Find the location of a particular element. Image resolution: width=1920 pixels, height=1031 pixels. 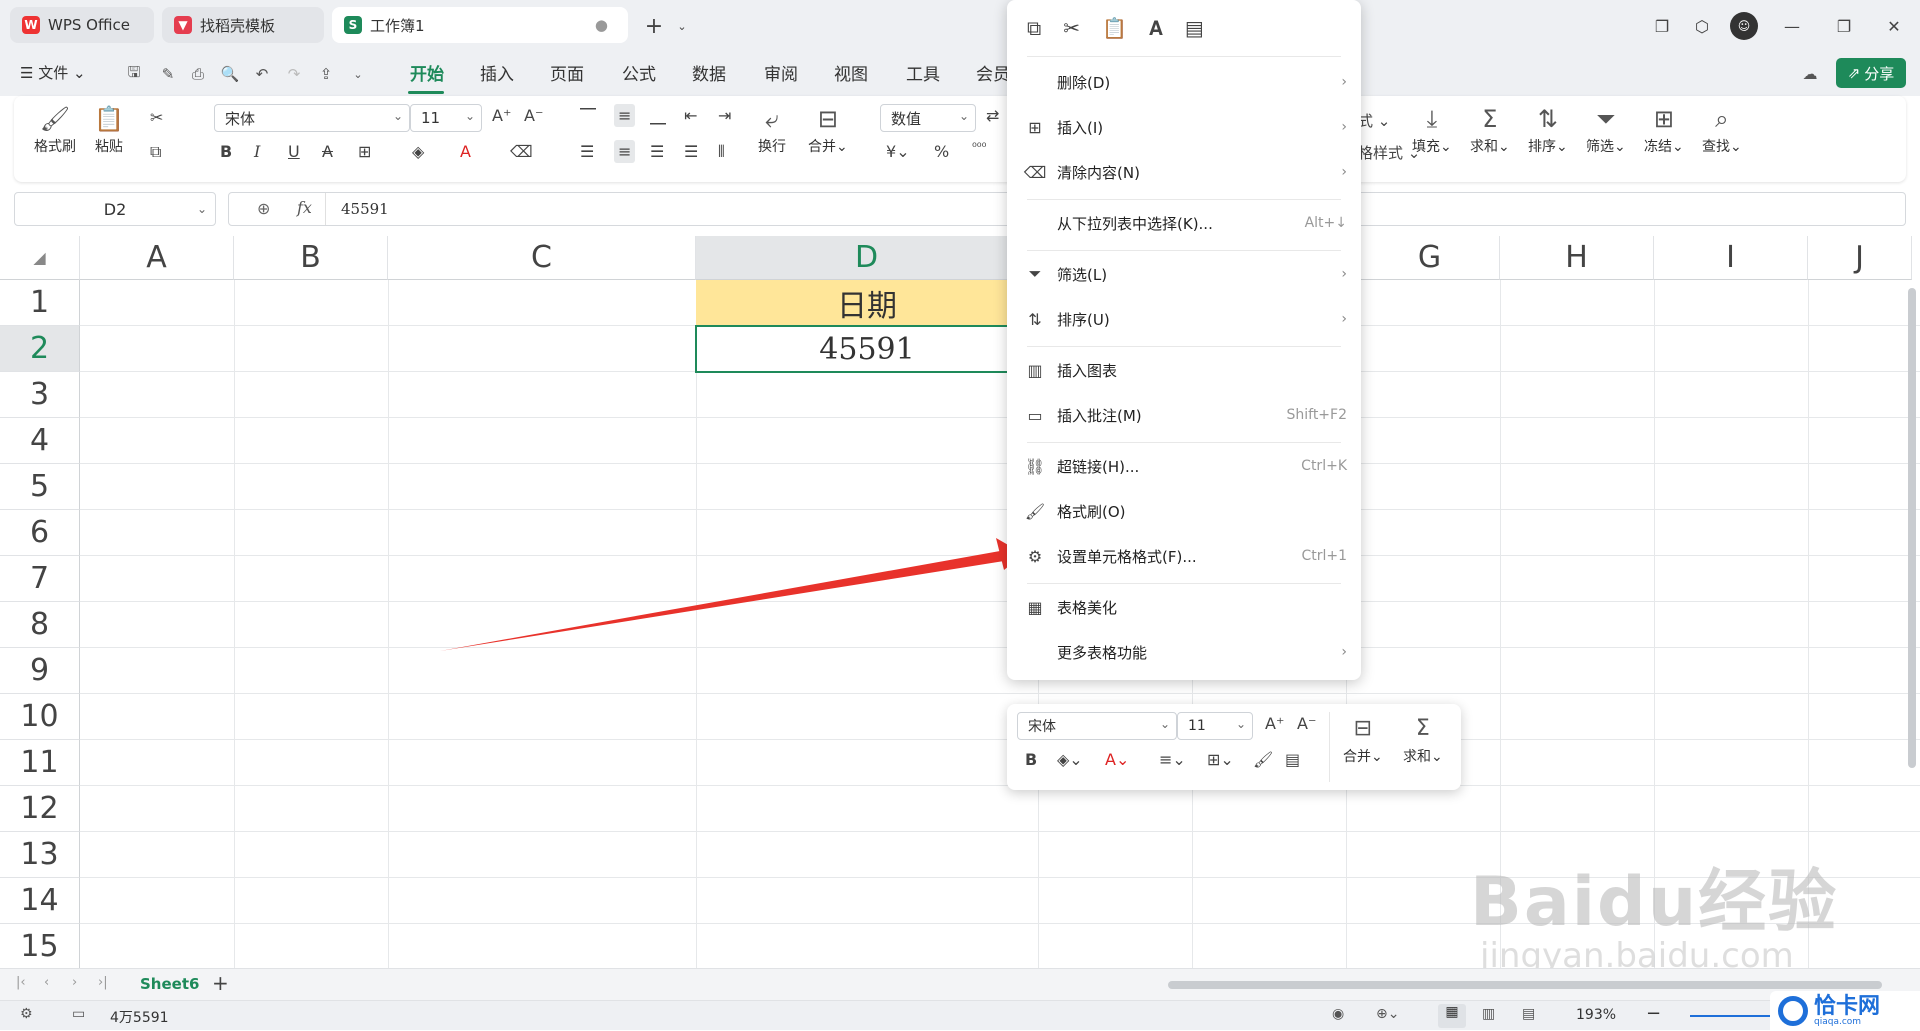

mini-font-select: 宋体 ⌄ is located at coordinates (1097, 726).